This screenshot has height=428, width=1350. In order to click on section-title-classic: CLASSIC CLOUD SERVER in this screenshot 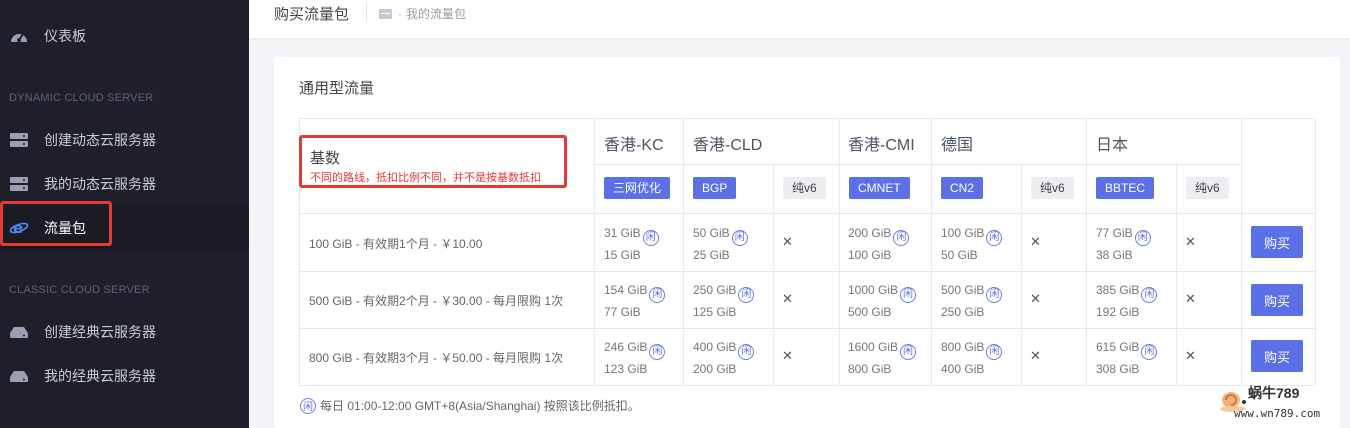, I will do `click(79, 290)`.